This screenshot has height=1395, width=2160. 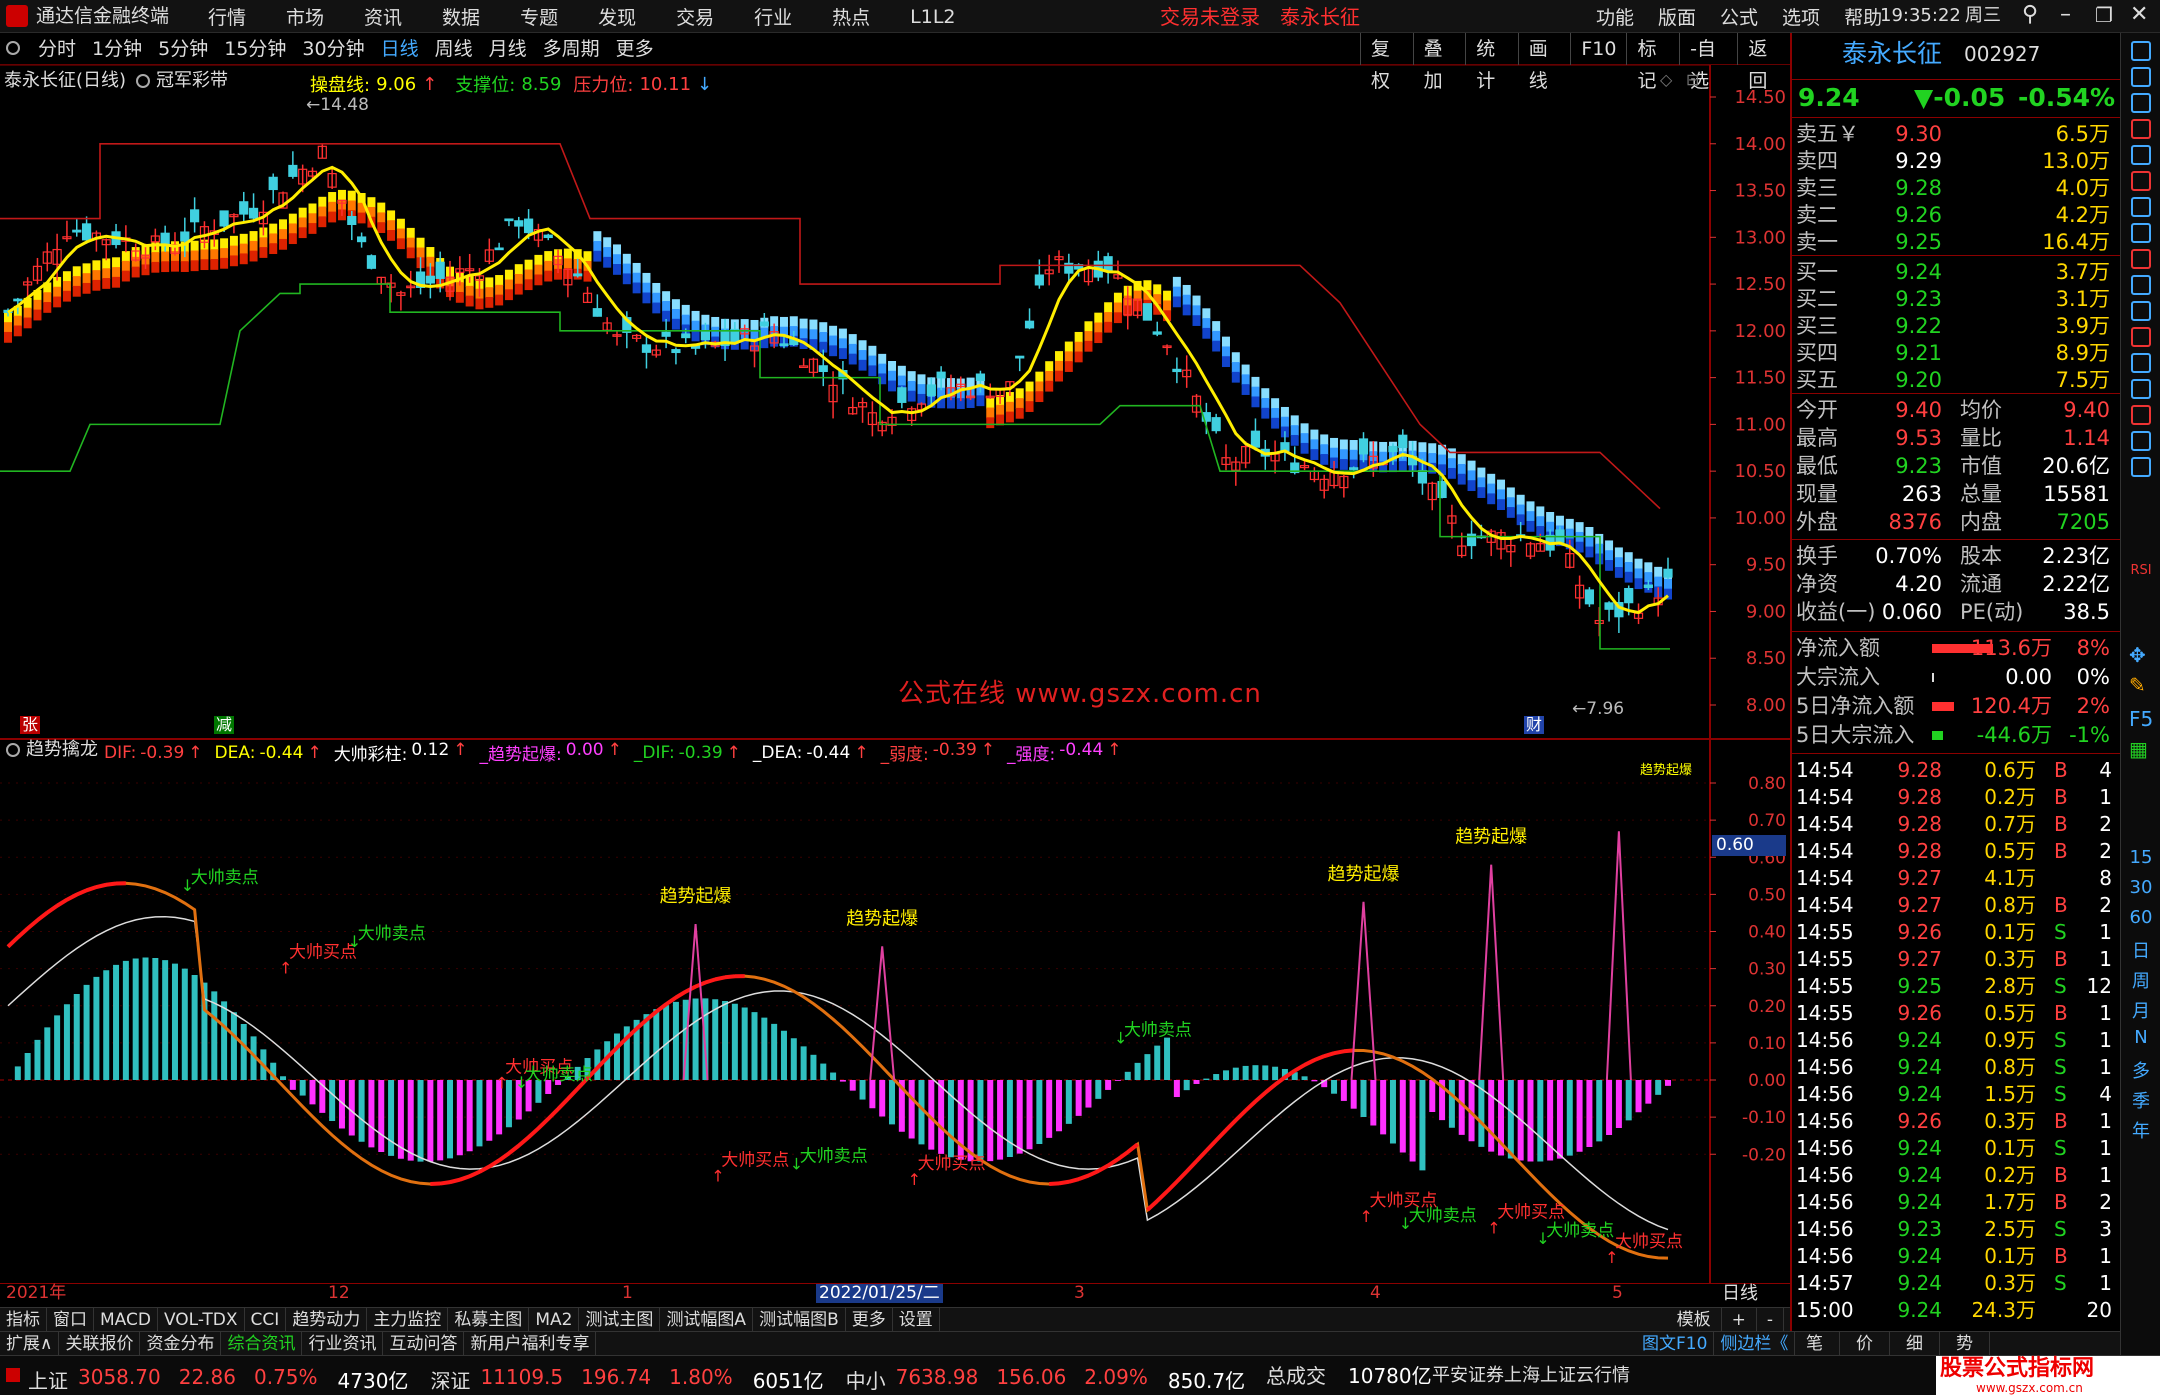 What do you see at coordinates (1677, 16) in the screenshot?
I see `right-menu-item: 版面` at bounding box center [1677, 16].